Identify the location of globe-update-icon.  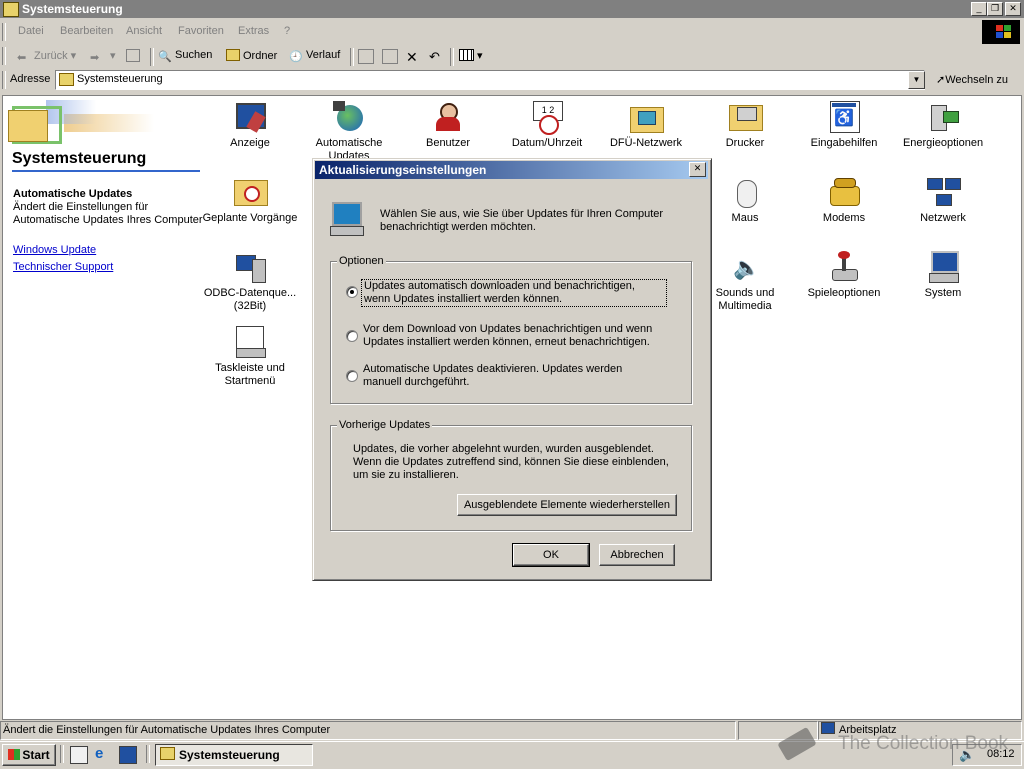
(349, 117).